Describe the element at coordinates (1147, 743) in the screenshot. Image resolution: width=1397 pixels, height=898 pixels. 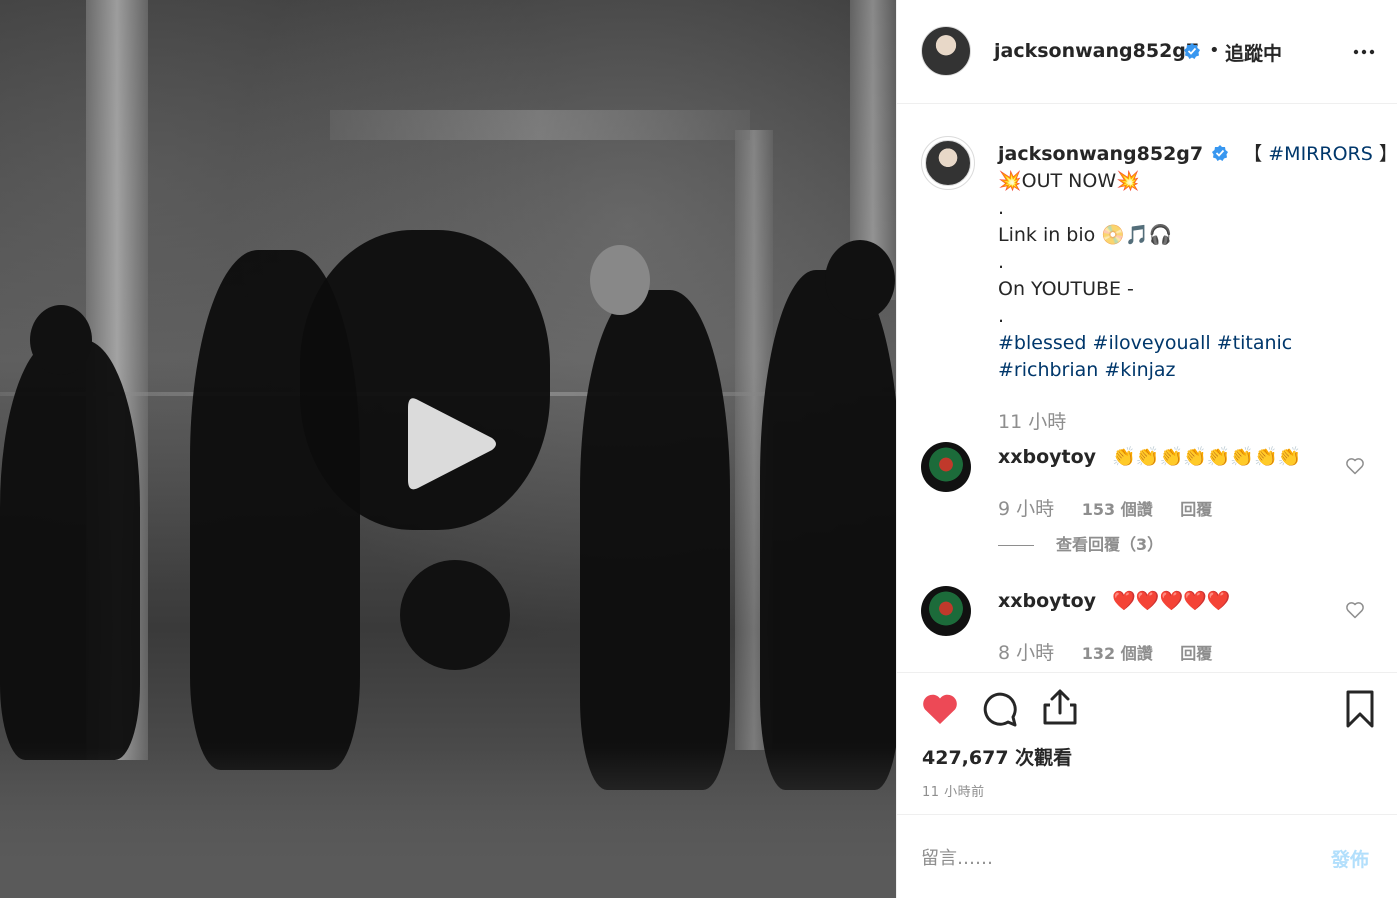
I see `action-bar: 427,677 次觀看 11 小時前` at that location.